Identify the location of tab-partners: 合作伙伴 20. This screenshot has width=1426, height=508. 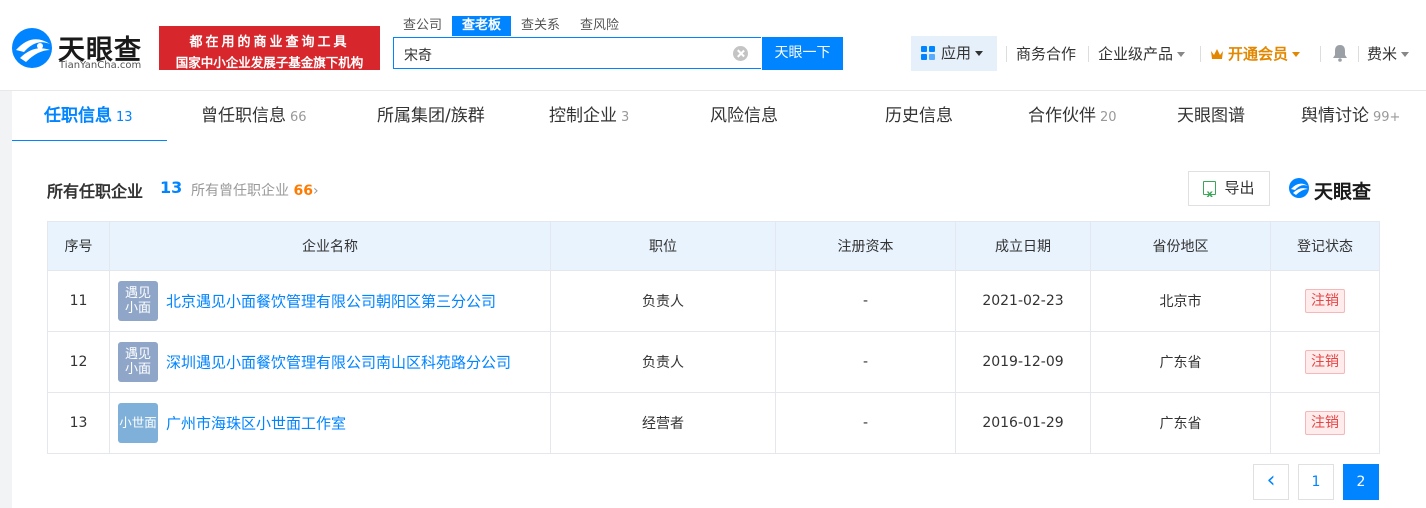
(1072, 116).